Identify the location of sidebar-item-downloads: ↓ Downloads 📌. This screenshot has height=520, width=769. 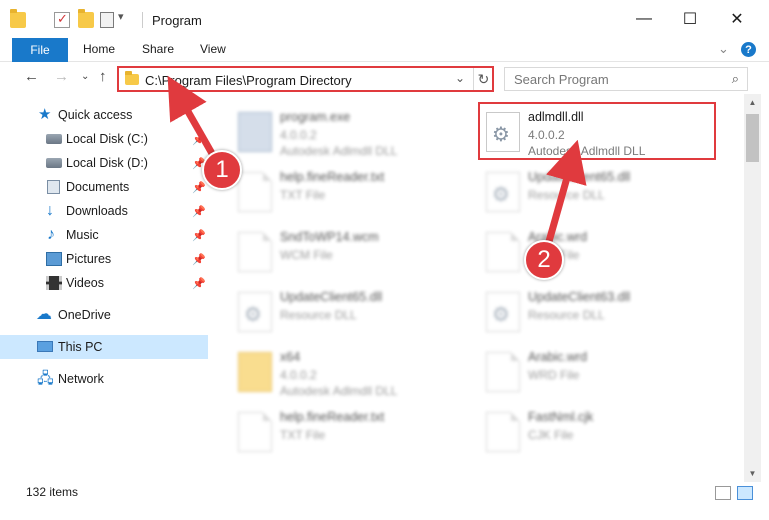
(104, 211).